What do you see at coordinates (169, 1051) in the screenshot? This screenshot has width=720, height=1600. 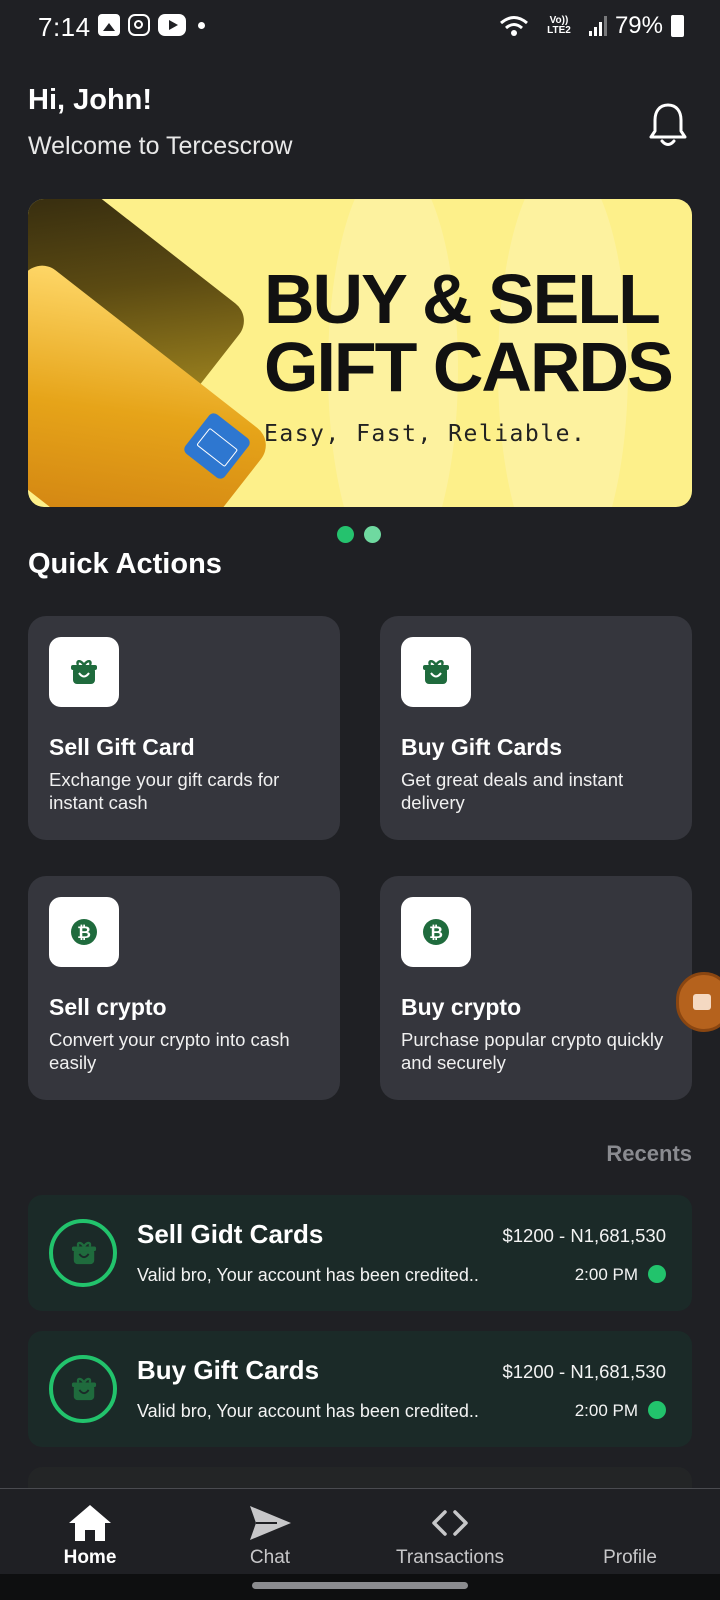 I see `action-description: Convert your crypto into cash easily` at bounding box center [169, 1051].